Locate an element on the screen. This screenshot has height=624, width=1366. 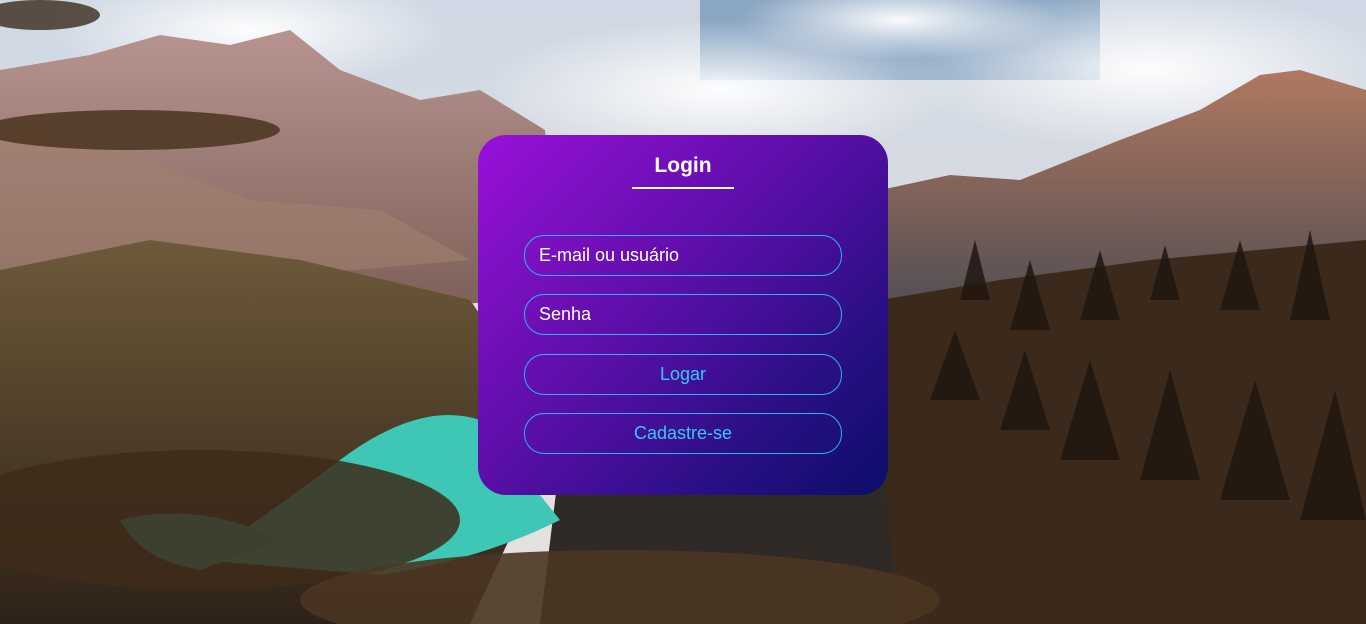
login-button: Logar is located at coordinates (683, 374).